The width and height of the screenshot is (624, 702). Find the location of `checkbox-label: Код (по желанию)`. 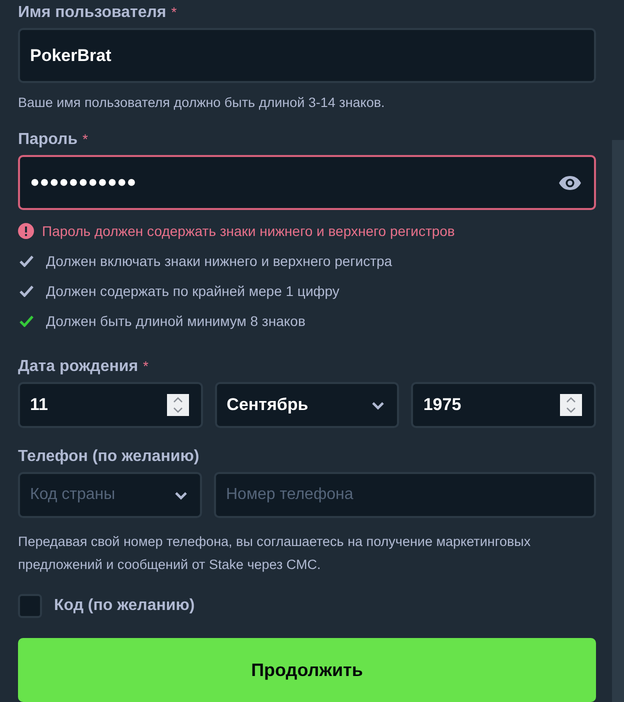

checkbox-label: Код (по желанию) is located at coordinates (124, 606).